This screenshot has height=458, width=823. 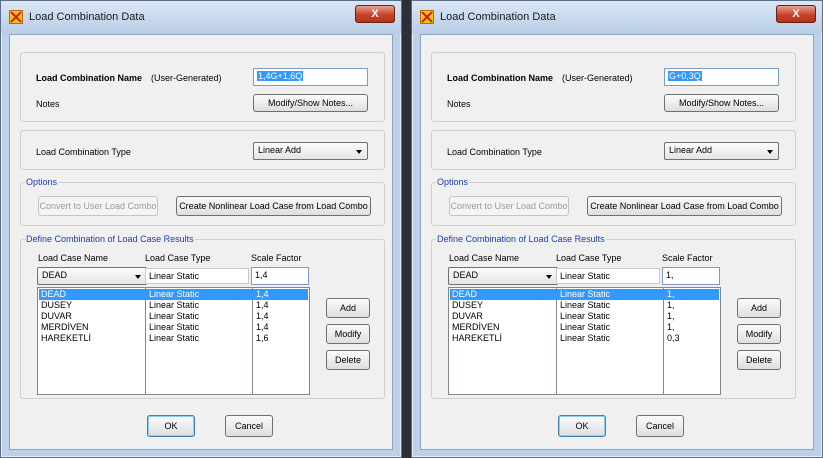 I want to click on list-item: DUSEY Linear Static 1,4, so click(x=173, y=305).